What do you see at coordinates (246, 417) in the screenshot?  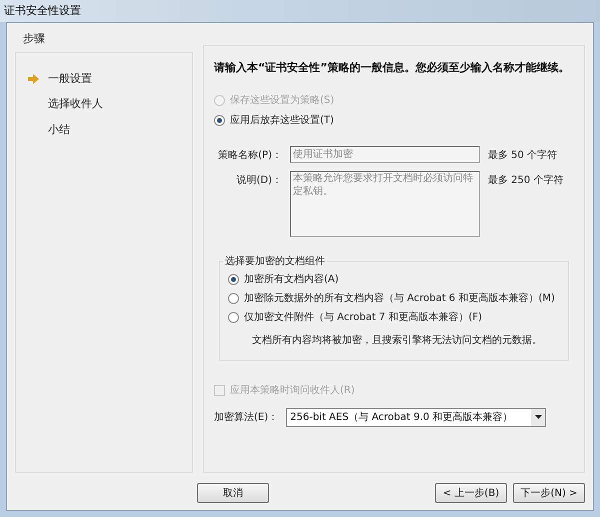 I see `field-label: 加密算法(E)：` at bounding box center [246, 417].